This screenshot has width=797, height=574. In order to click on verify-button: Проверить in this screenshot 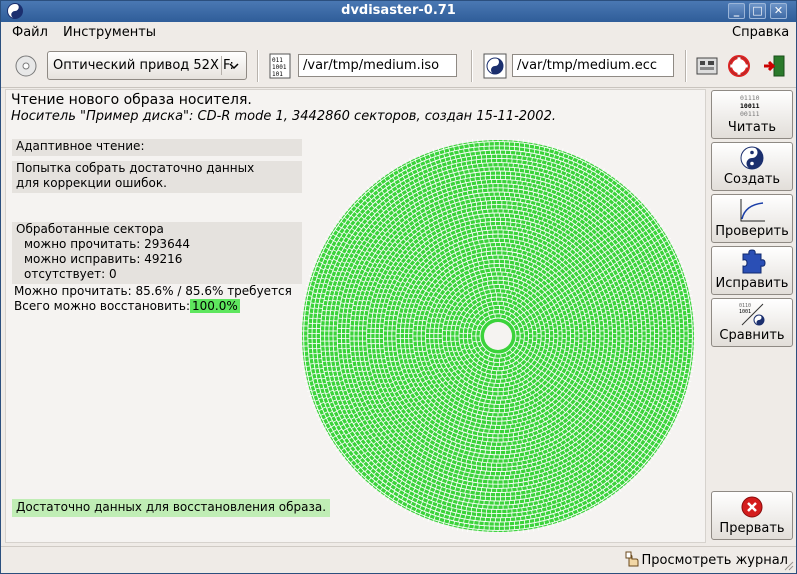, I will do `click(752, 218)`.